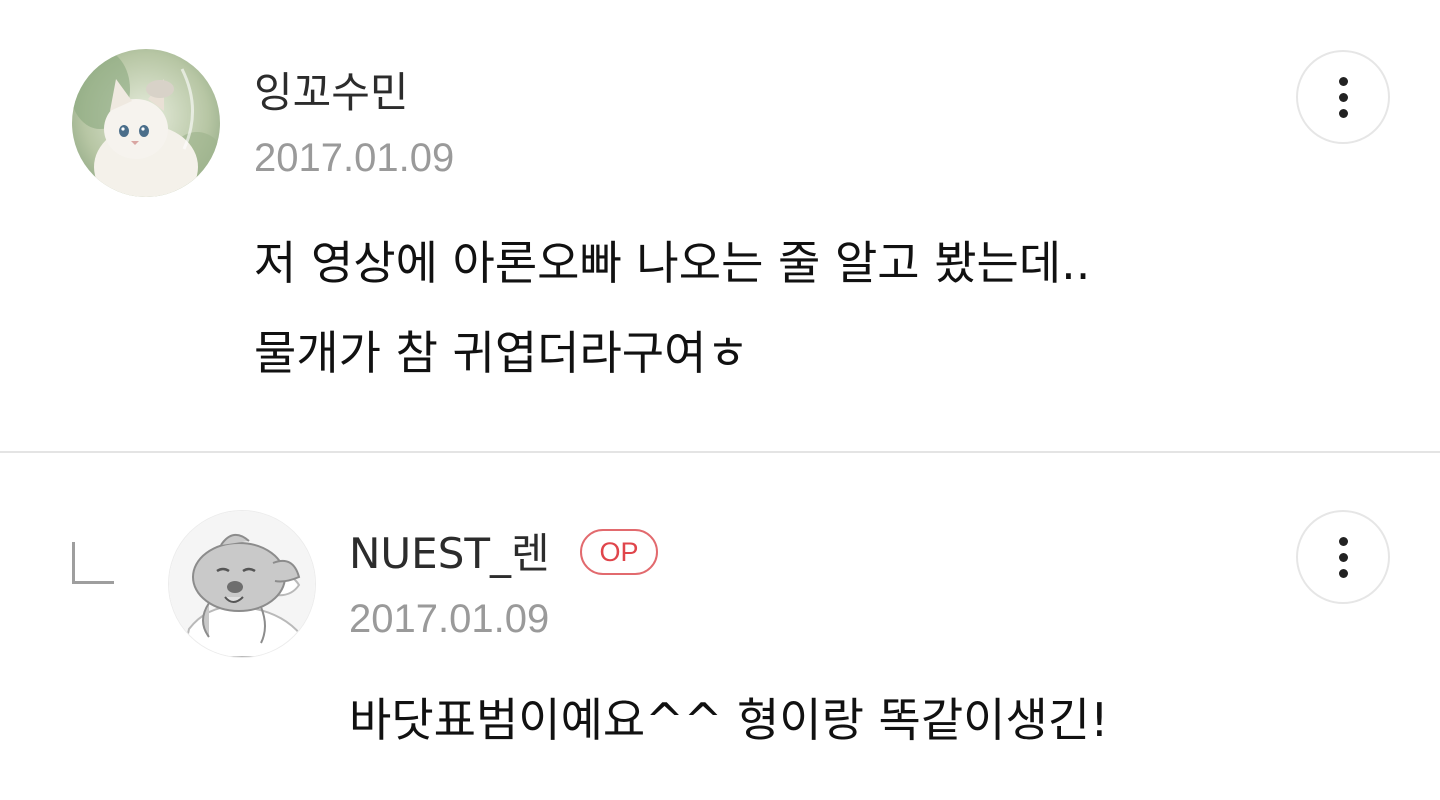 This screenshot has width=1440, height=800. I want to click on op-badge: OP, so click(619, 552).